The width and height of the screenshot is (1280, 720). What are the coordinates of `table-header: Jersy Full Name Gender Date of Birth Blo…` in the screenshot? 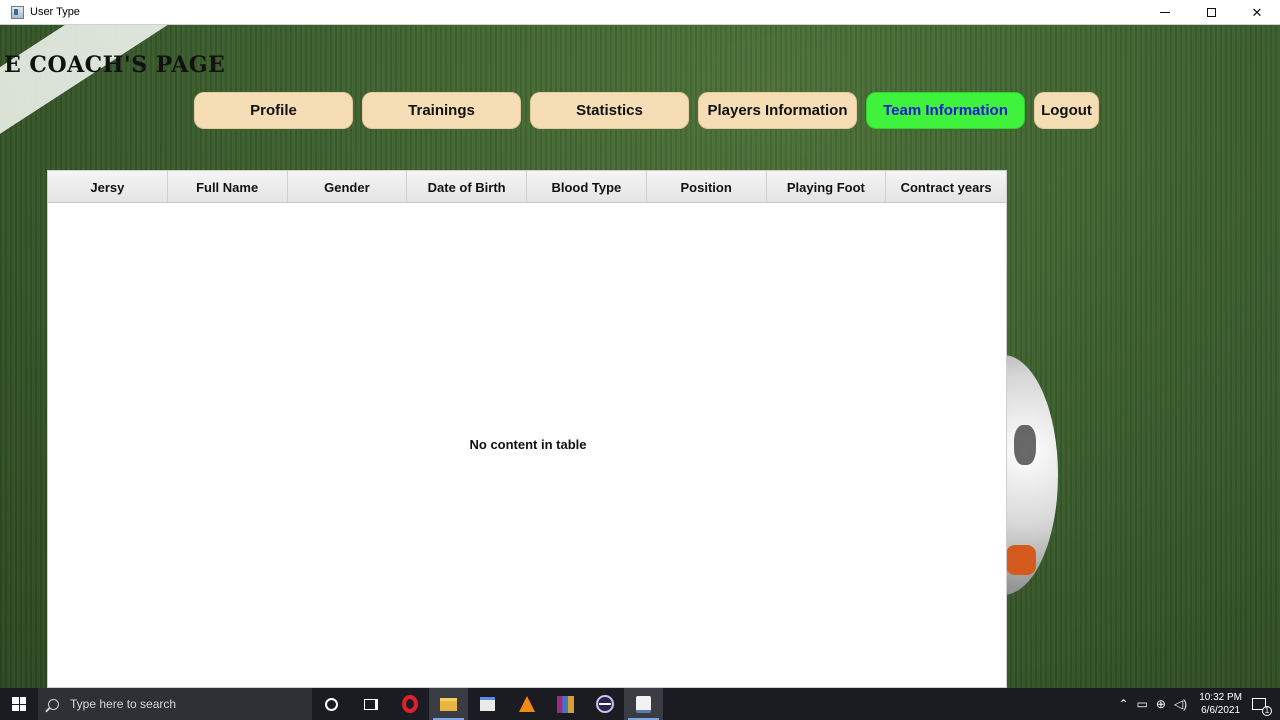 It's located at (527, 187).